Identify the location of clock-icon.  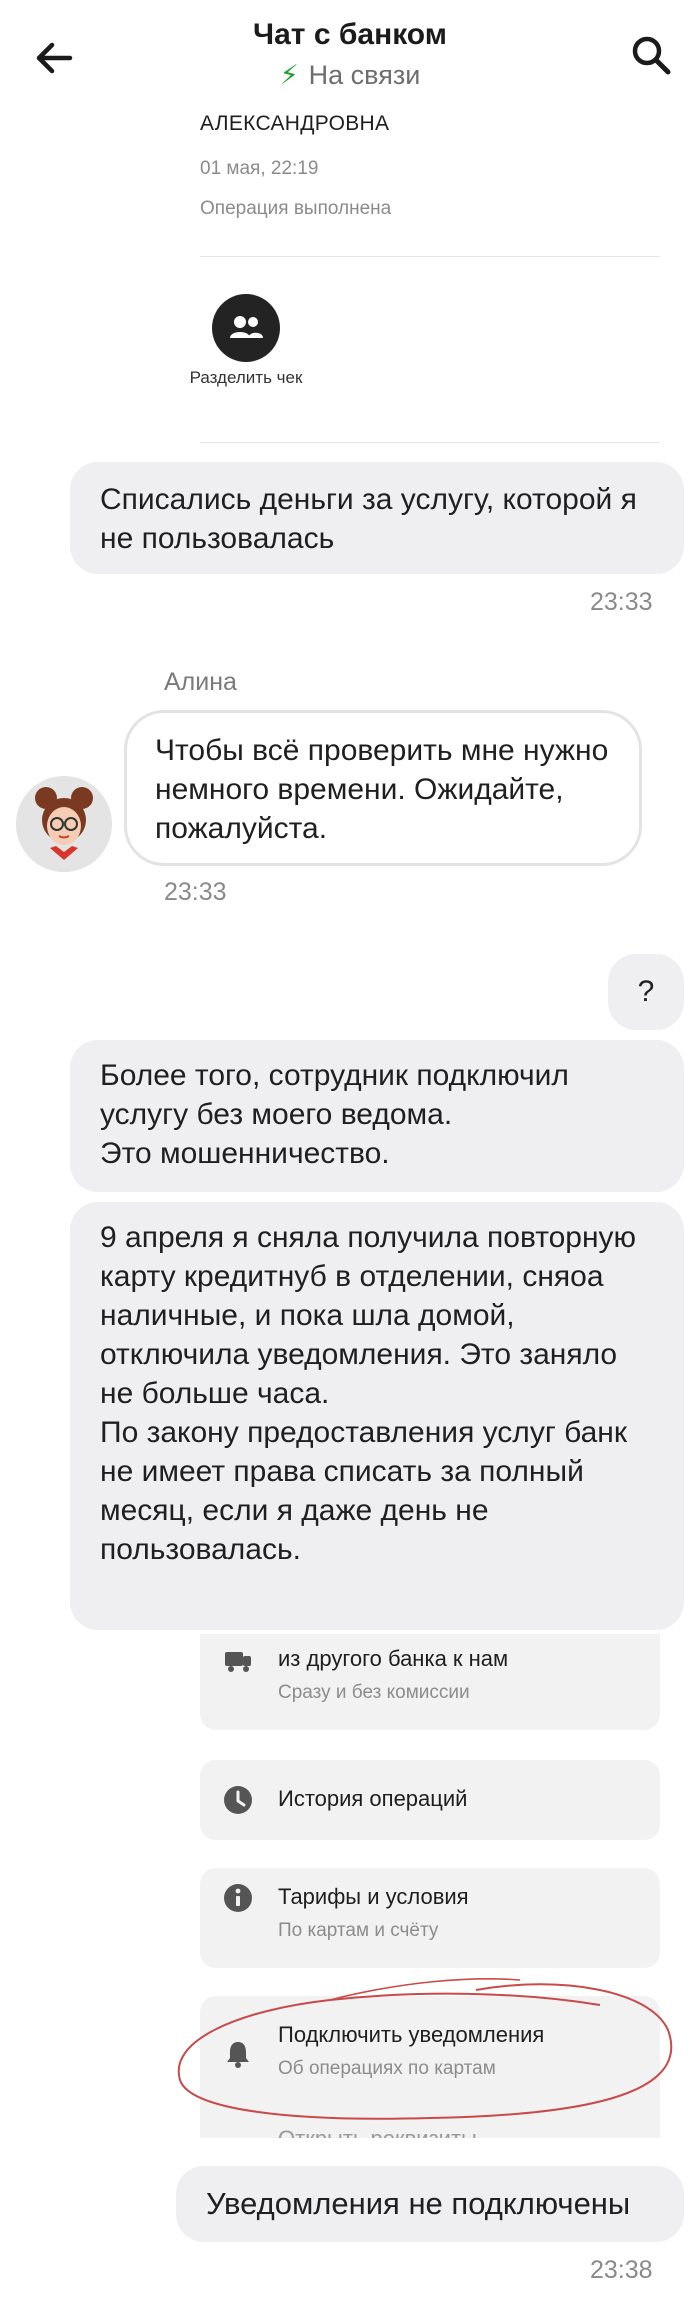
(238, 1800).